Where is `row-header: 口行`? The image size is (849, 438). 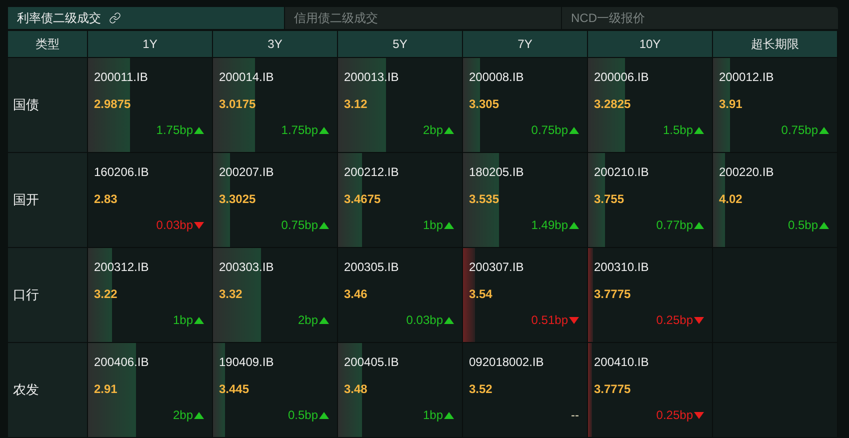
row-header: 口行 is located at coordinates (47, 295).